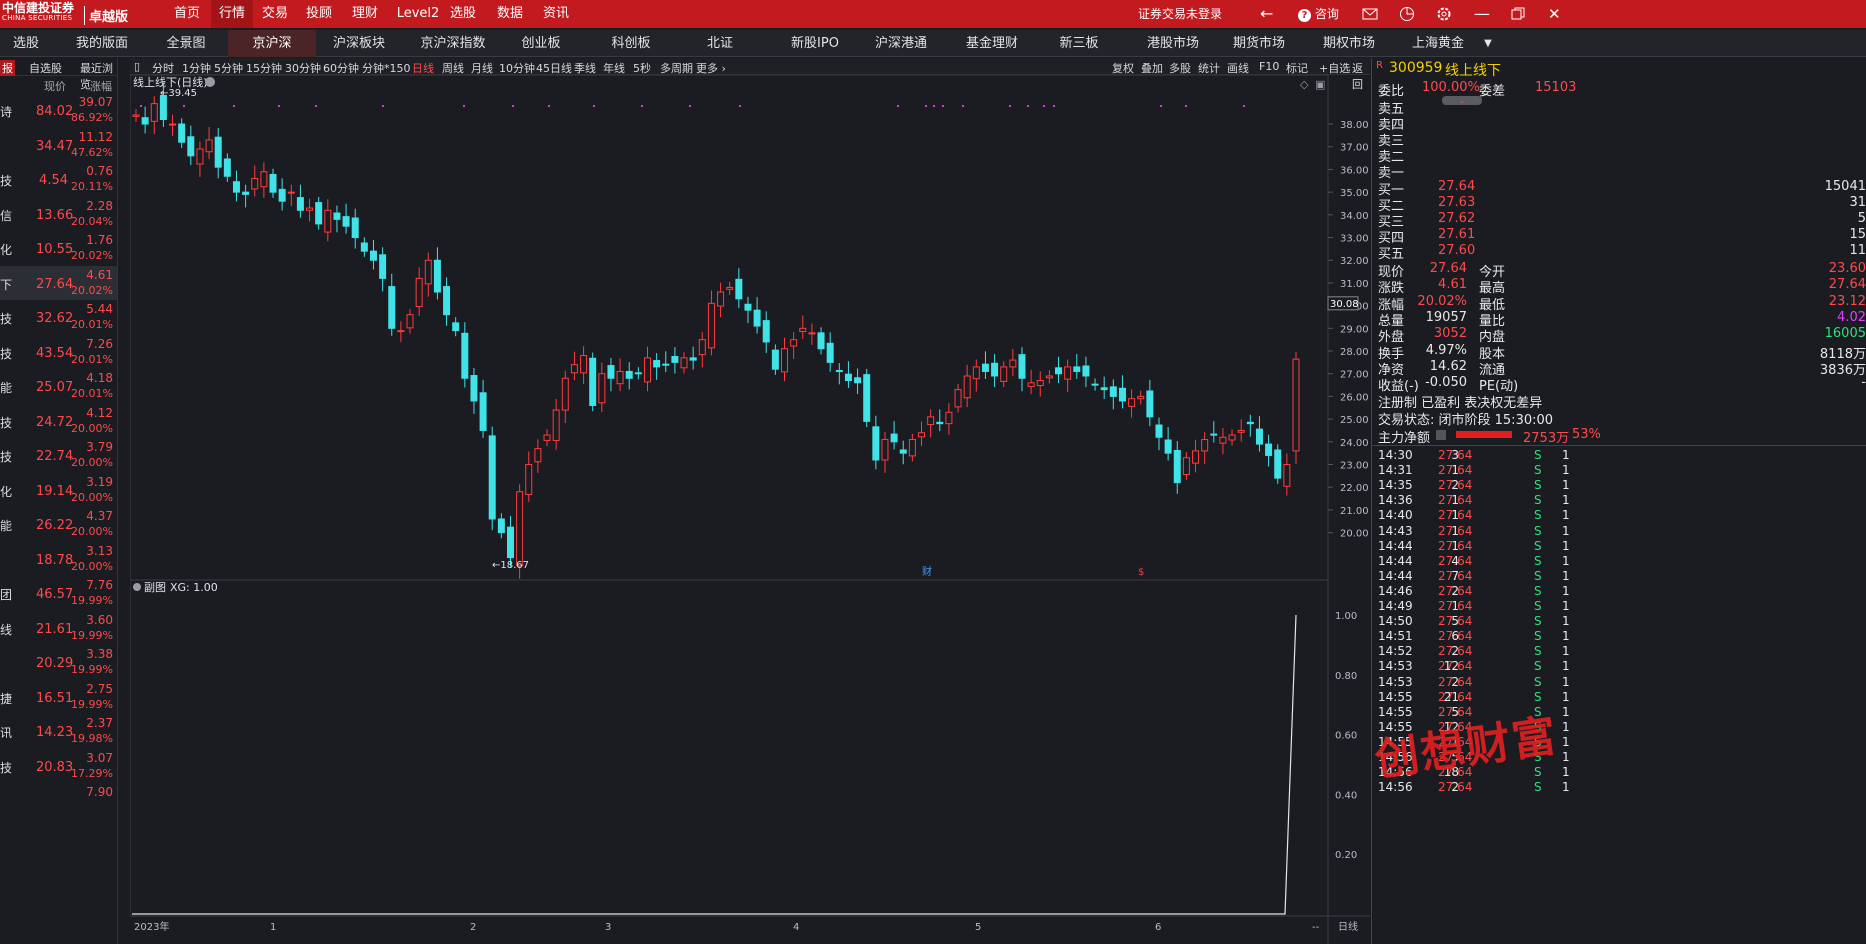  What do you see at coordinates (359, 43) in the screenshot?
I see `market-tab: 沪深板块` at bounding box center [359, 43].